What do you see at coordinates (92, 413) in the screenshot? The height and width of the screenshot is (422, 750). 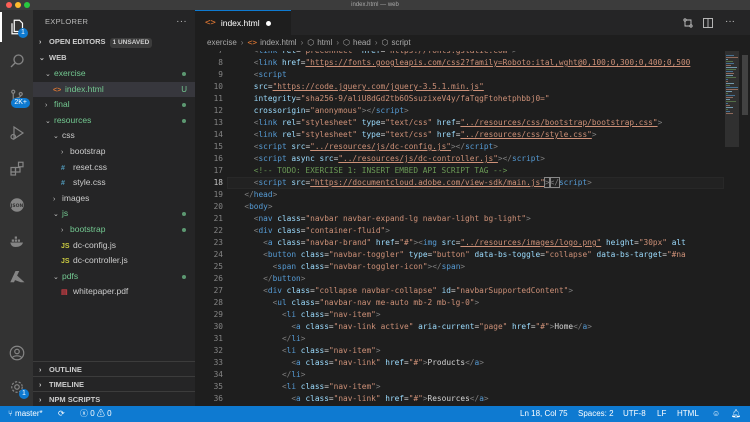 I see `errors-count: 0` at bounding box center [92, 413].